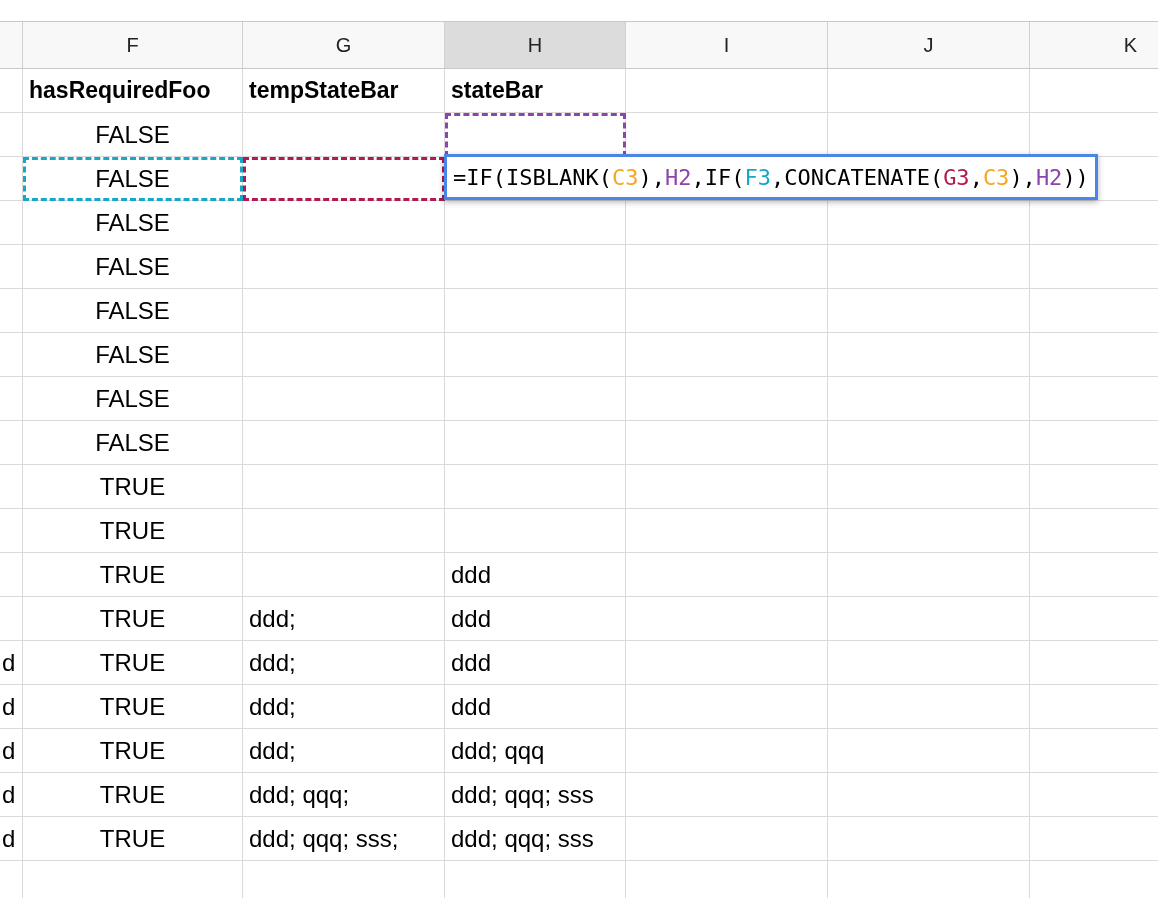  Describe the element at coordinates (1094, 45) in the screenshot. I see `column-header: K` at that location.